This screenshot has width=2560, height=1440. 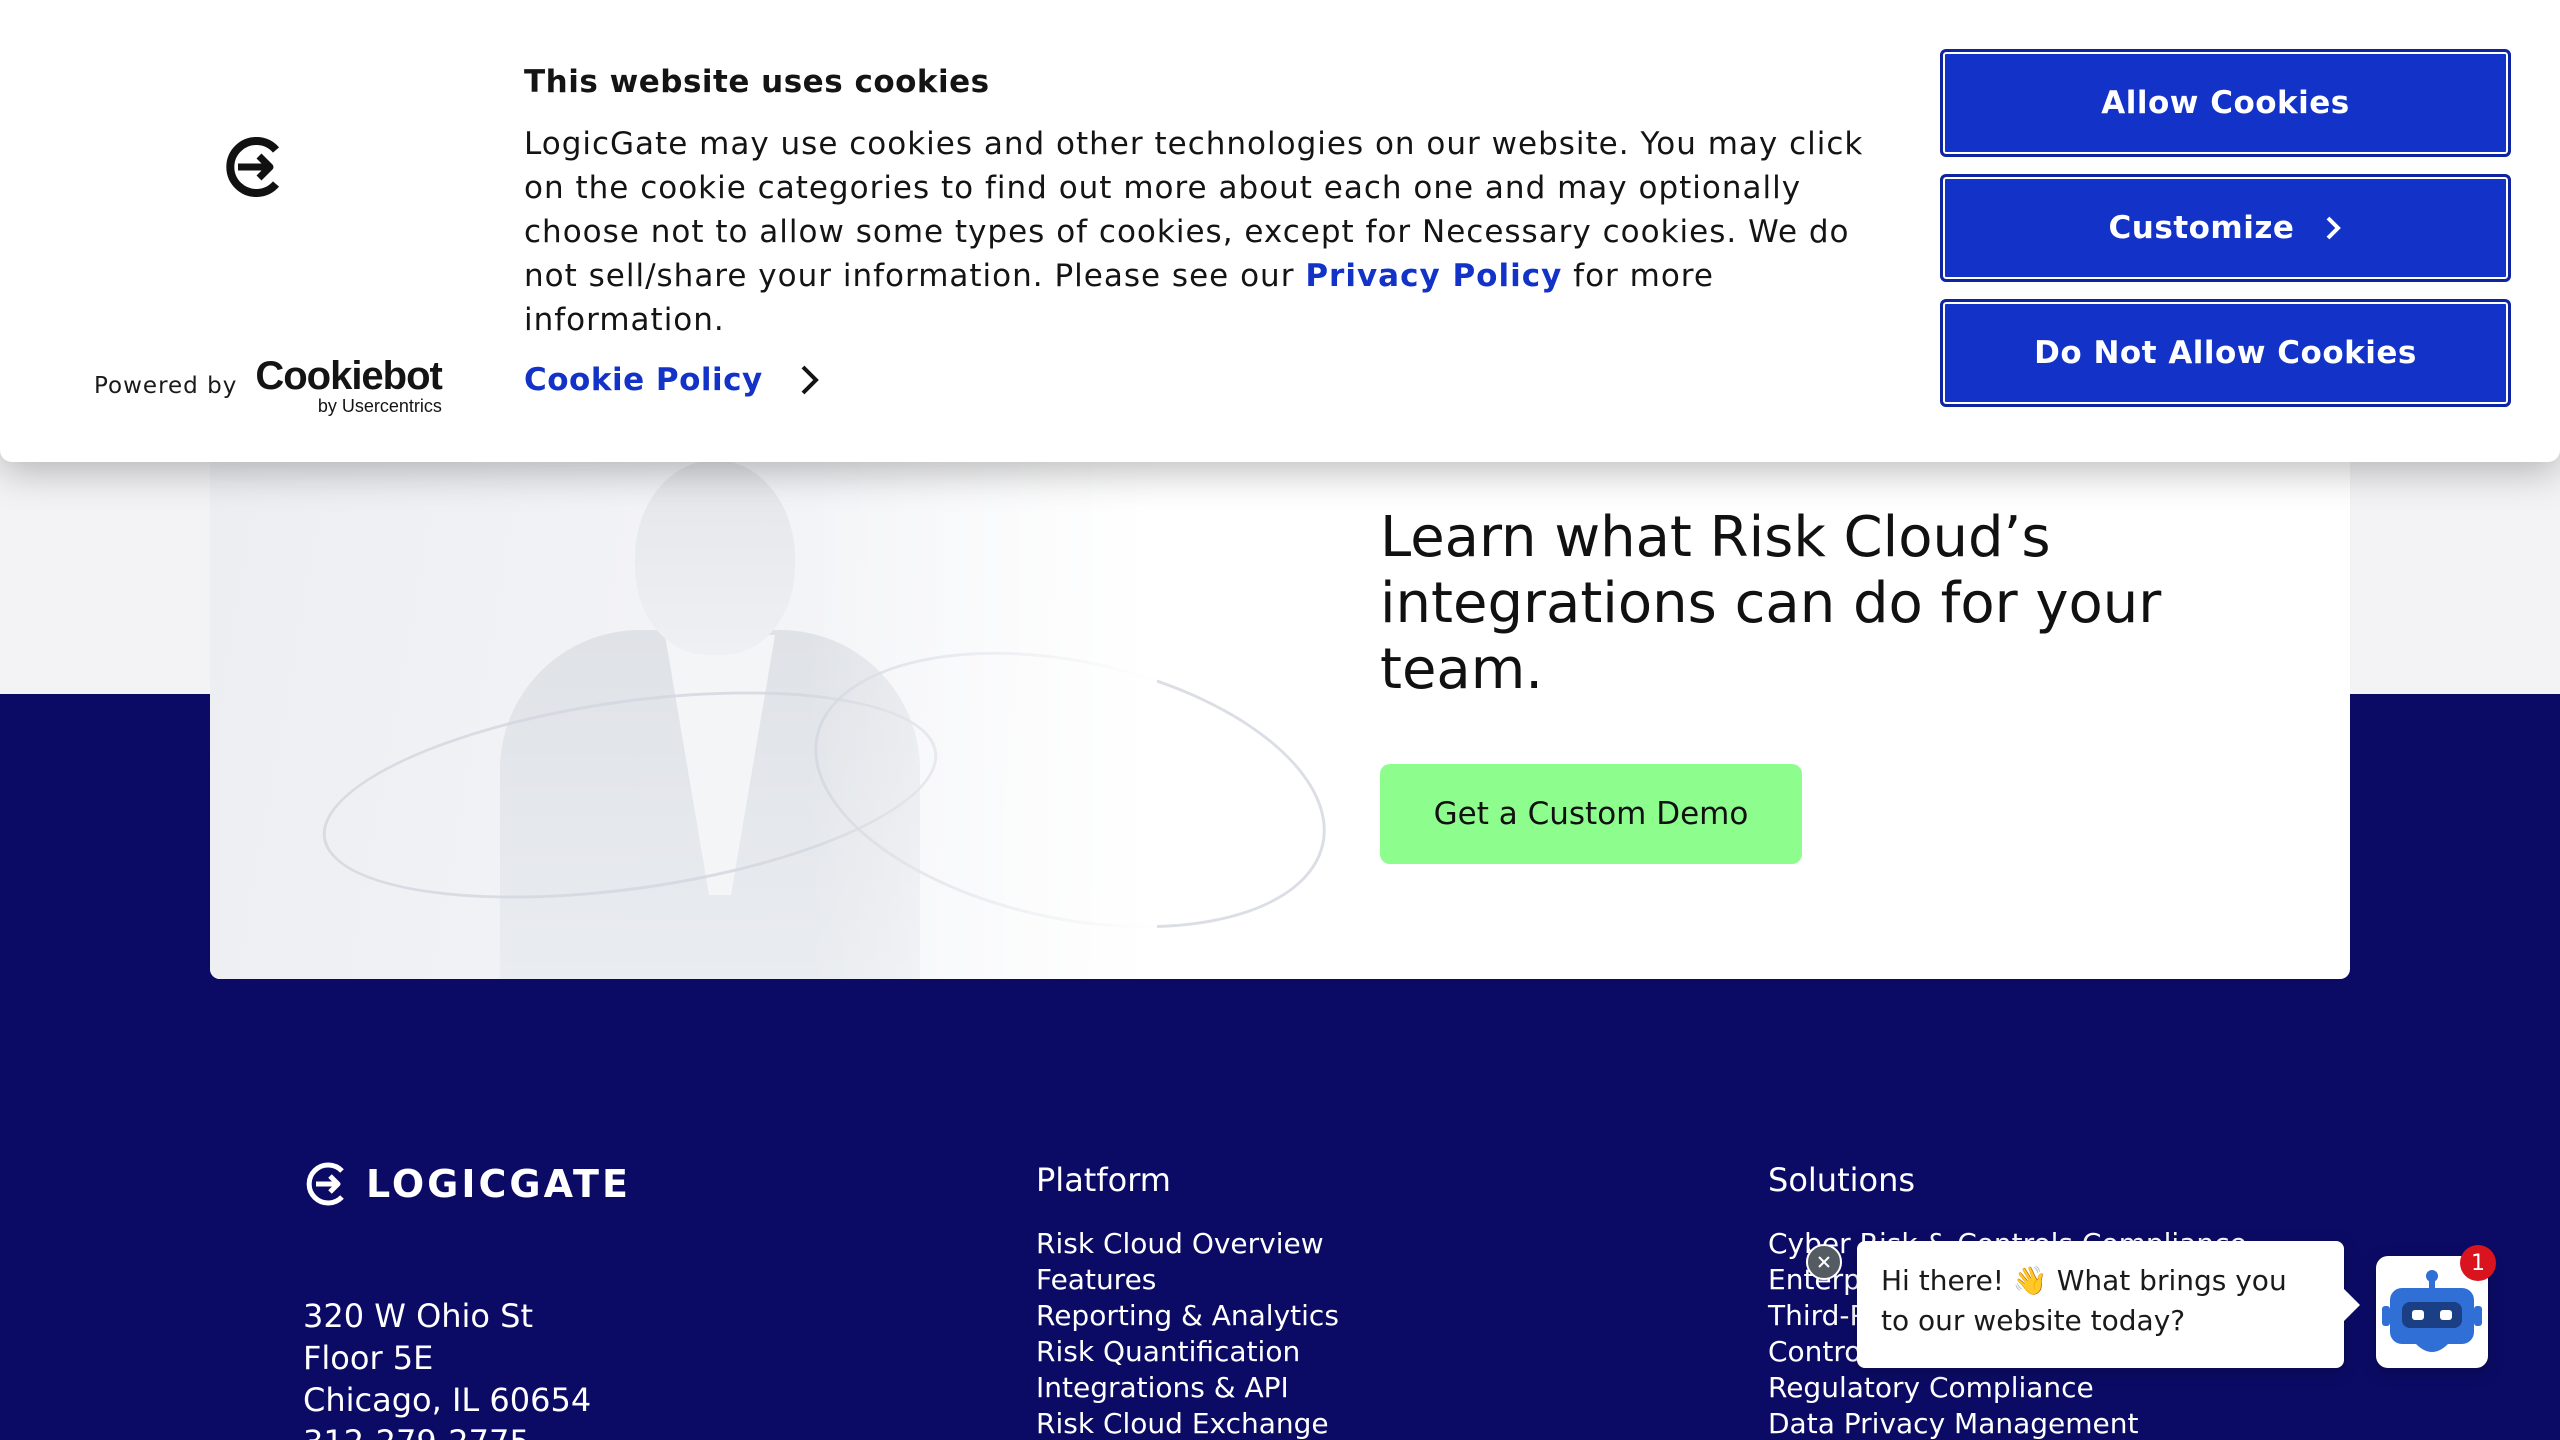 I want to click on powered-by-cookiebot: Powered by Cookiebot by Usercentrics, so click(x=268, y=385).